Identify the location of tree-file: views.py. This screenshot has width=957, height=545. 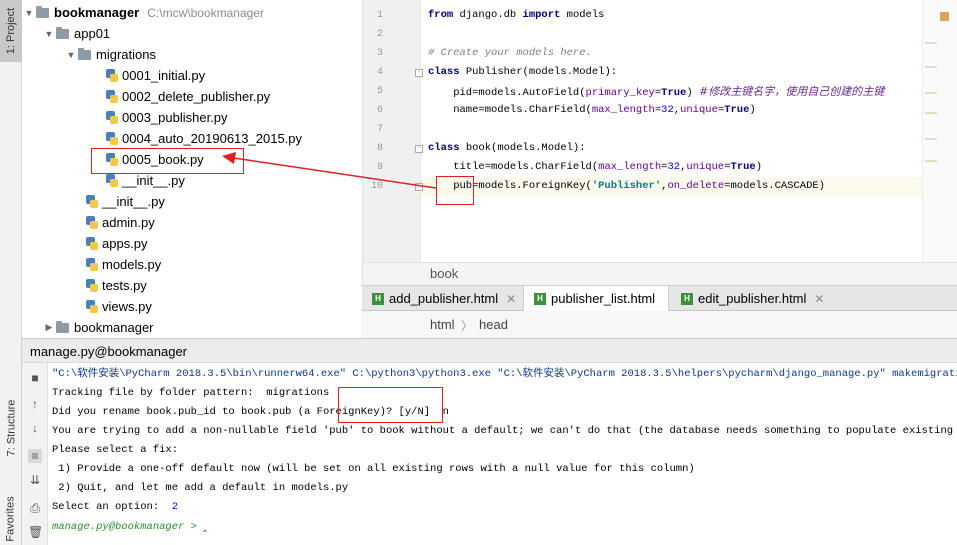
(119, 306).